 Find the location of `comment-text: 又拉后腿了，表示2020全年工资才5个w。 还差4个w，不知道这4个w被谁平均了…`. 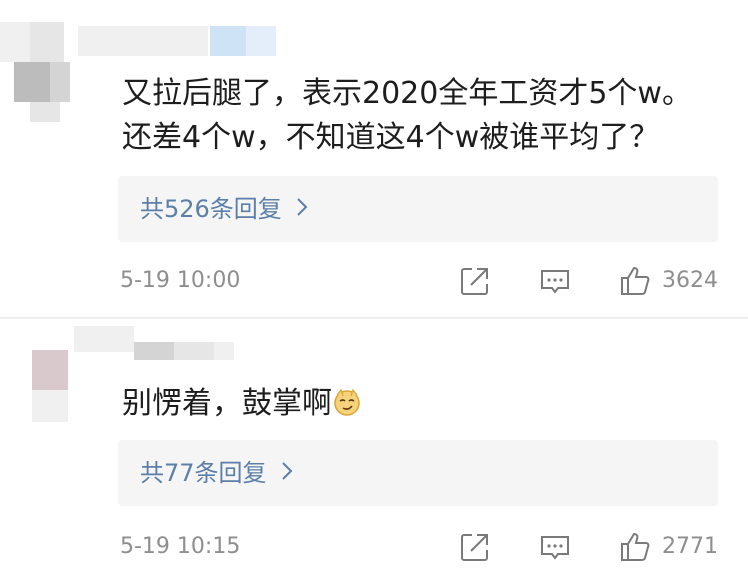

comment-text: 又拉后腿了，表示2020全年工资才5个w。 还差4个w，不知道这4个w被谁平均了… is located at coordinates (407, 116).